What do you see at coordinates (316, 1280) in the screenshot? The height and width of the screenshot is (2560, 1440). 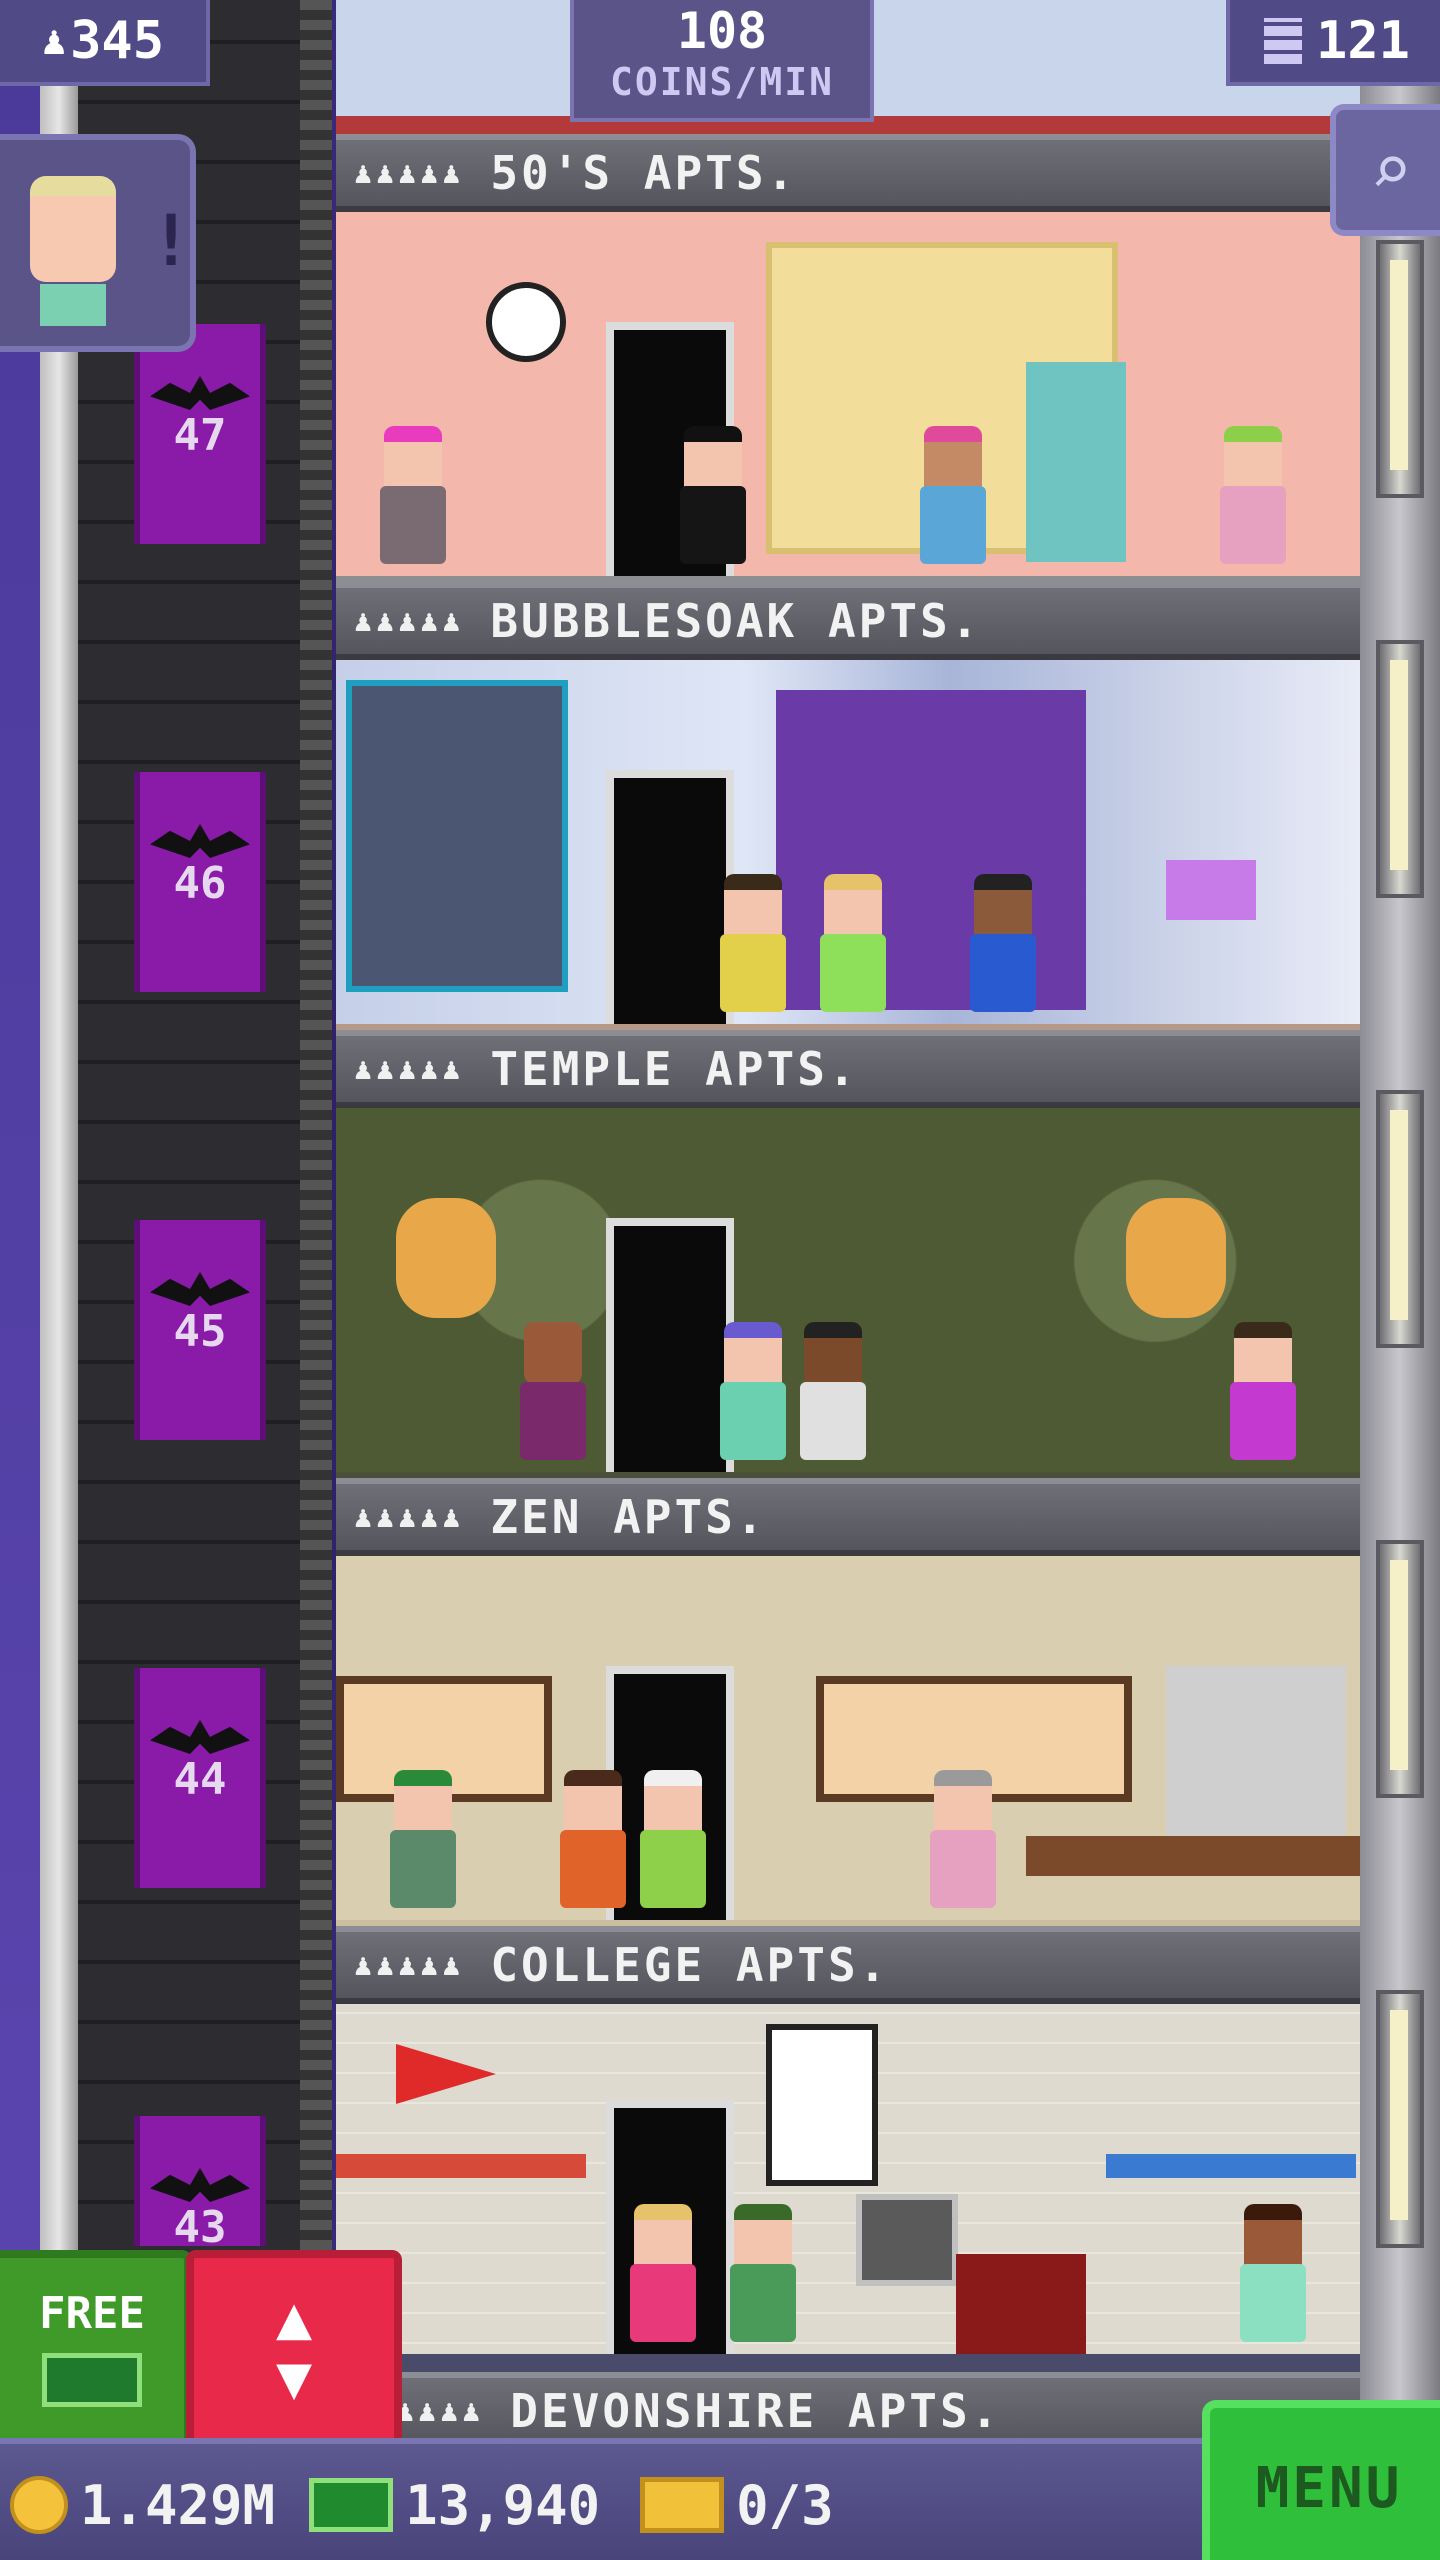 I see `elevator-rail` at bounding box center [316, 1280].